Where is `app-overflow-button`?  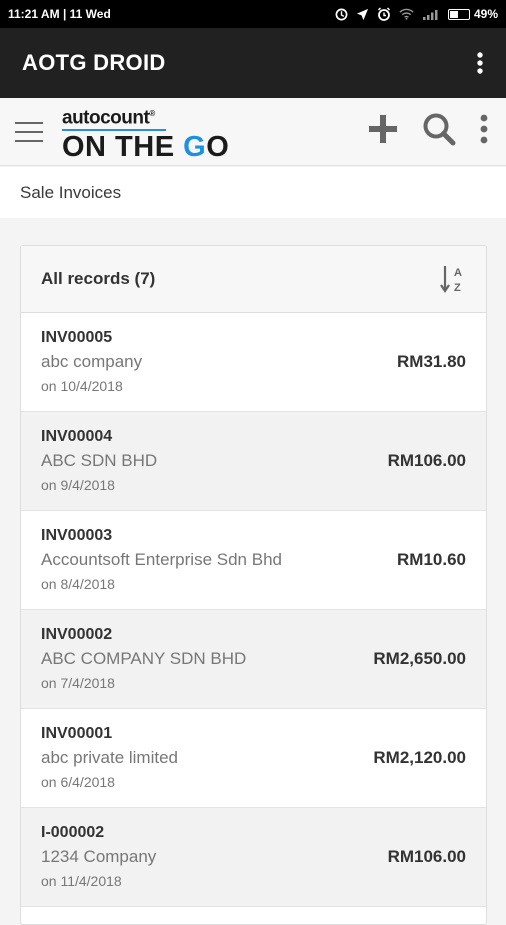
app-overflow-button is located at coordinates (484, 129).